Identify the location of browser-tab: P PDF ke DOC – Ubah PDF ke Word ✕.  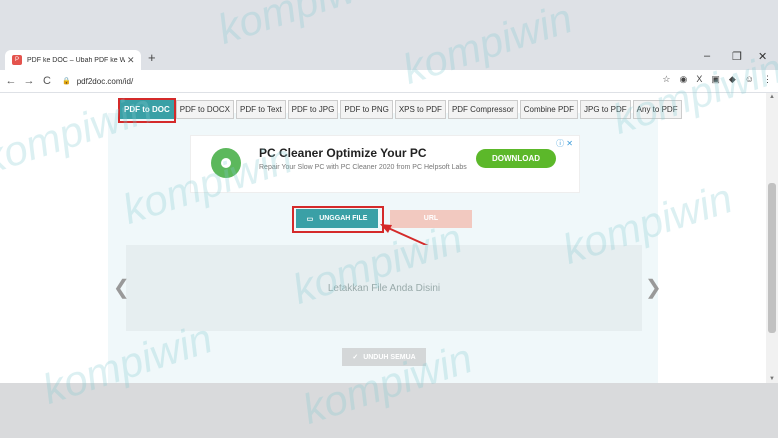
(73, 60).